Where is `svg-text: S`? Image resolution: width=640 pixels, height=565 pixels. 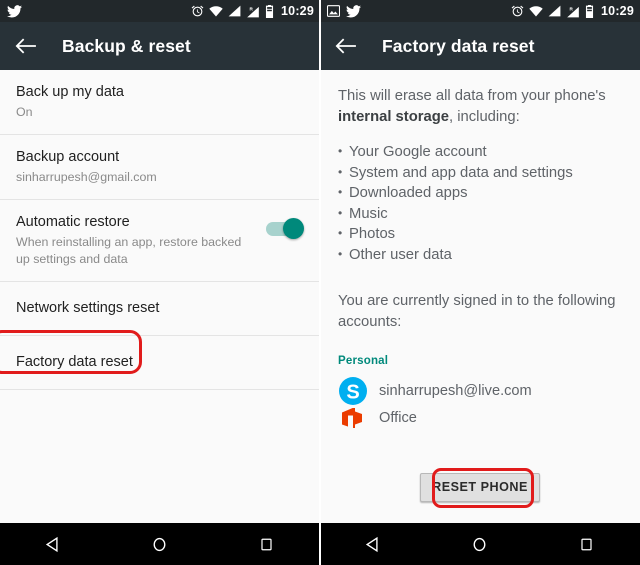
svg-text: S is located at coordinates (352, 393).